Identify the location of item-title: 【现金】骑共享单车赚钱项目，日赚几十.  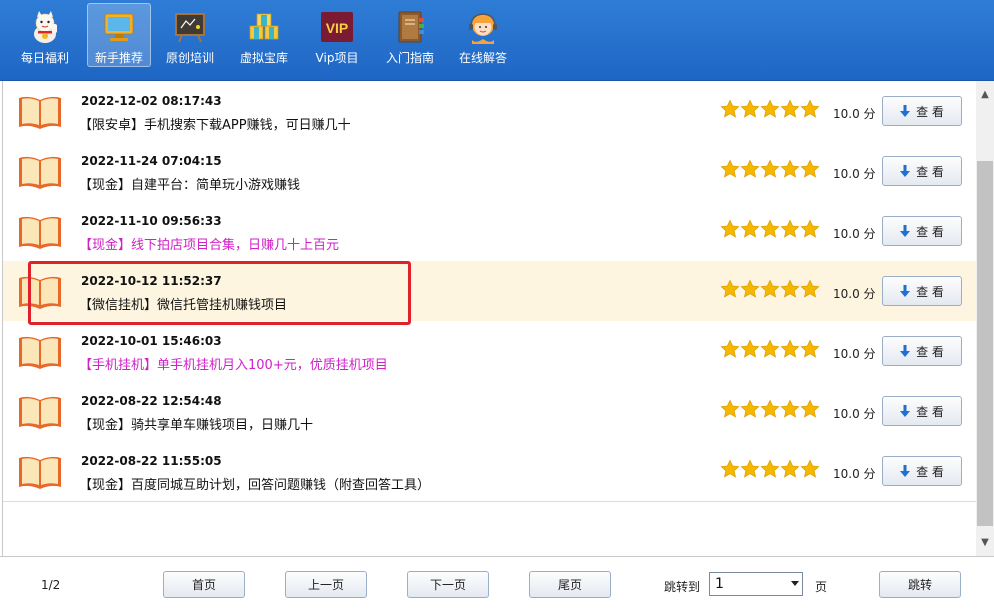
(196, 423).